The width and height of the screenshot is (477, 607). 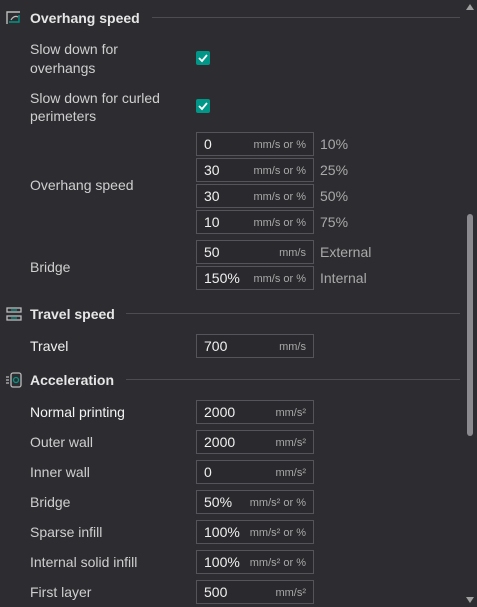 I want to click on slow-down-overhangs-label-line2: overhangs, so click(x=63, y=68).